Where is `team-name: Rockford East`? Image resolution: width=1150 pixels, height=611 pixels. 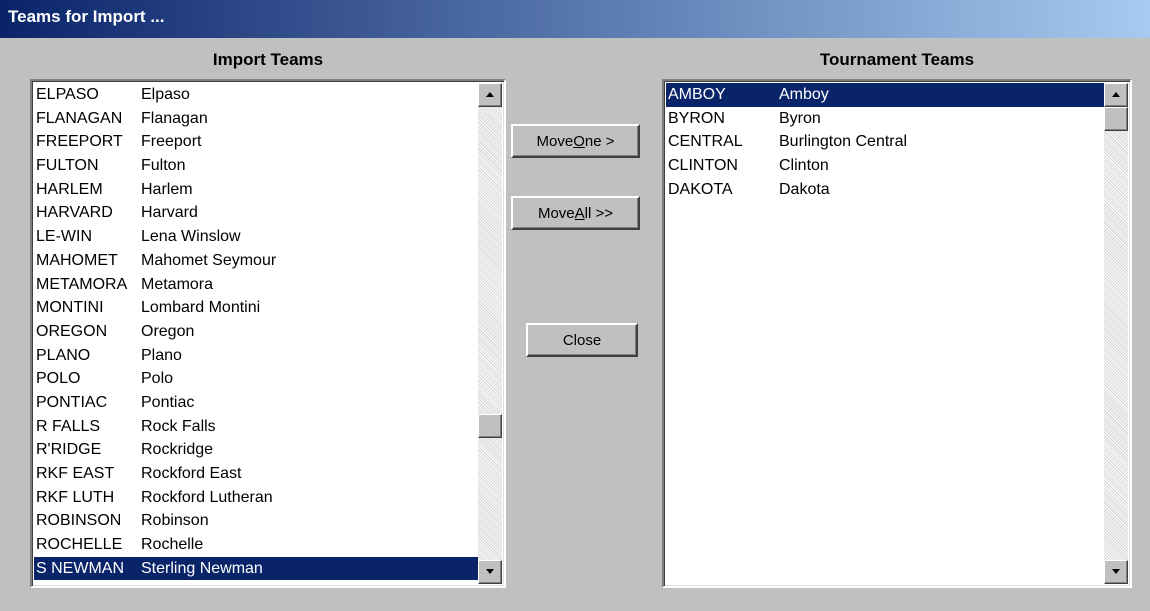 team-name: Rockford East is located at coordinates (191, 473).